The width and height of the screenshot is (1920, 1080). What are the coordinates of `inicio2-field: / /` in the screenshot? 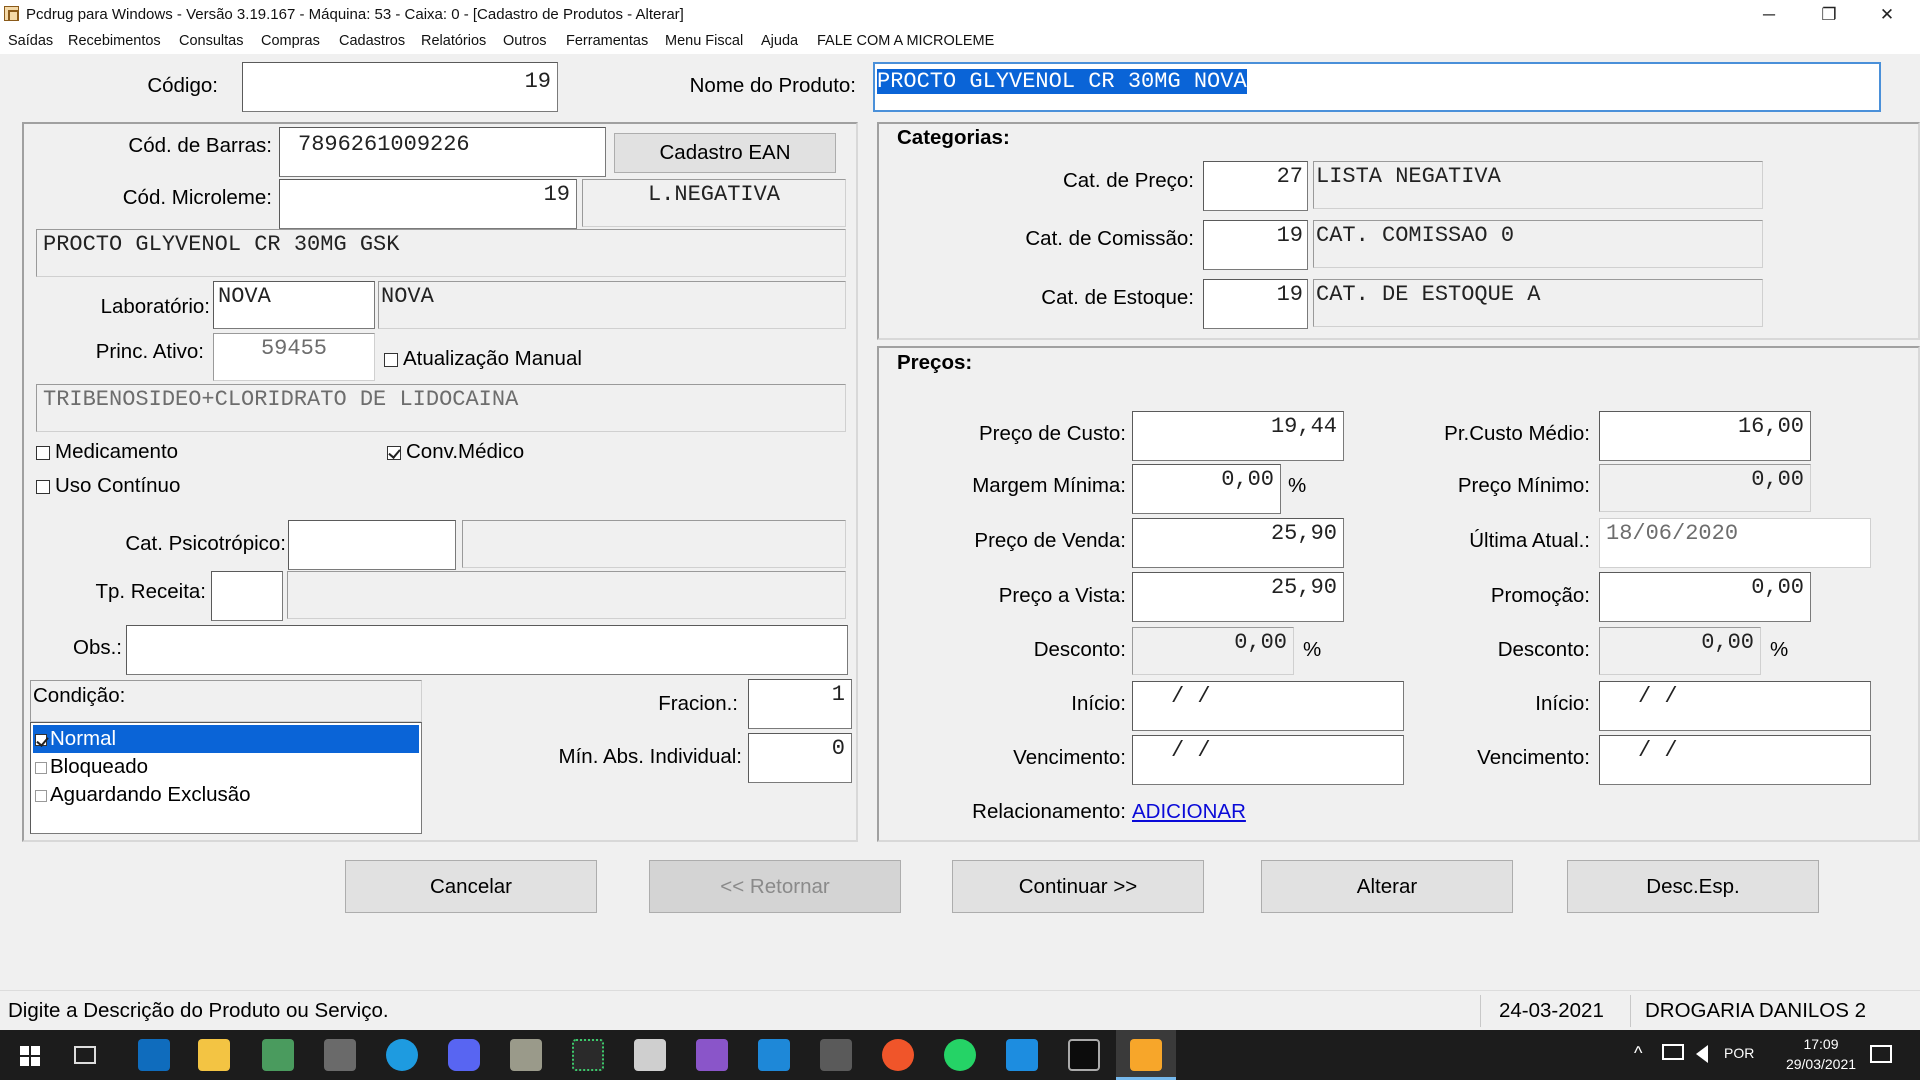 It's located at (1735, 706).